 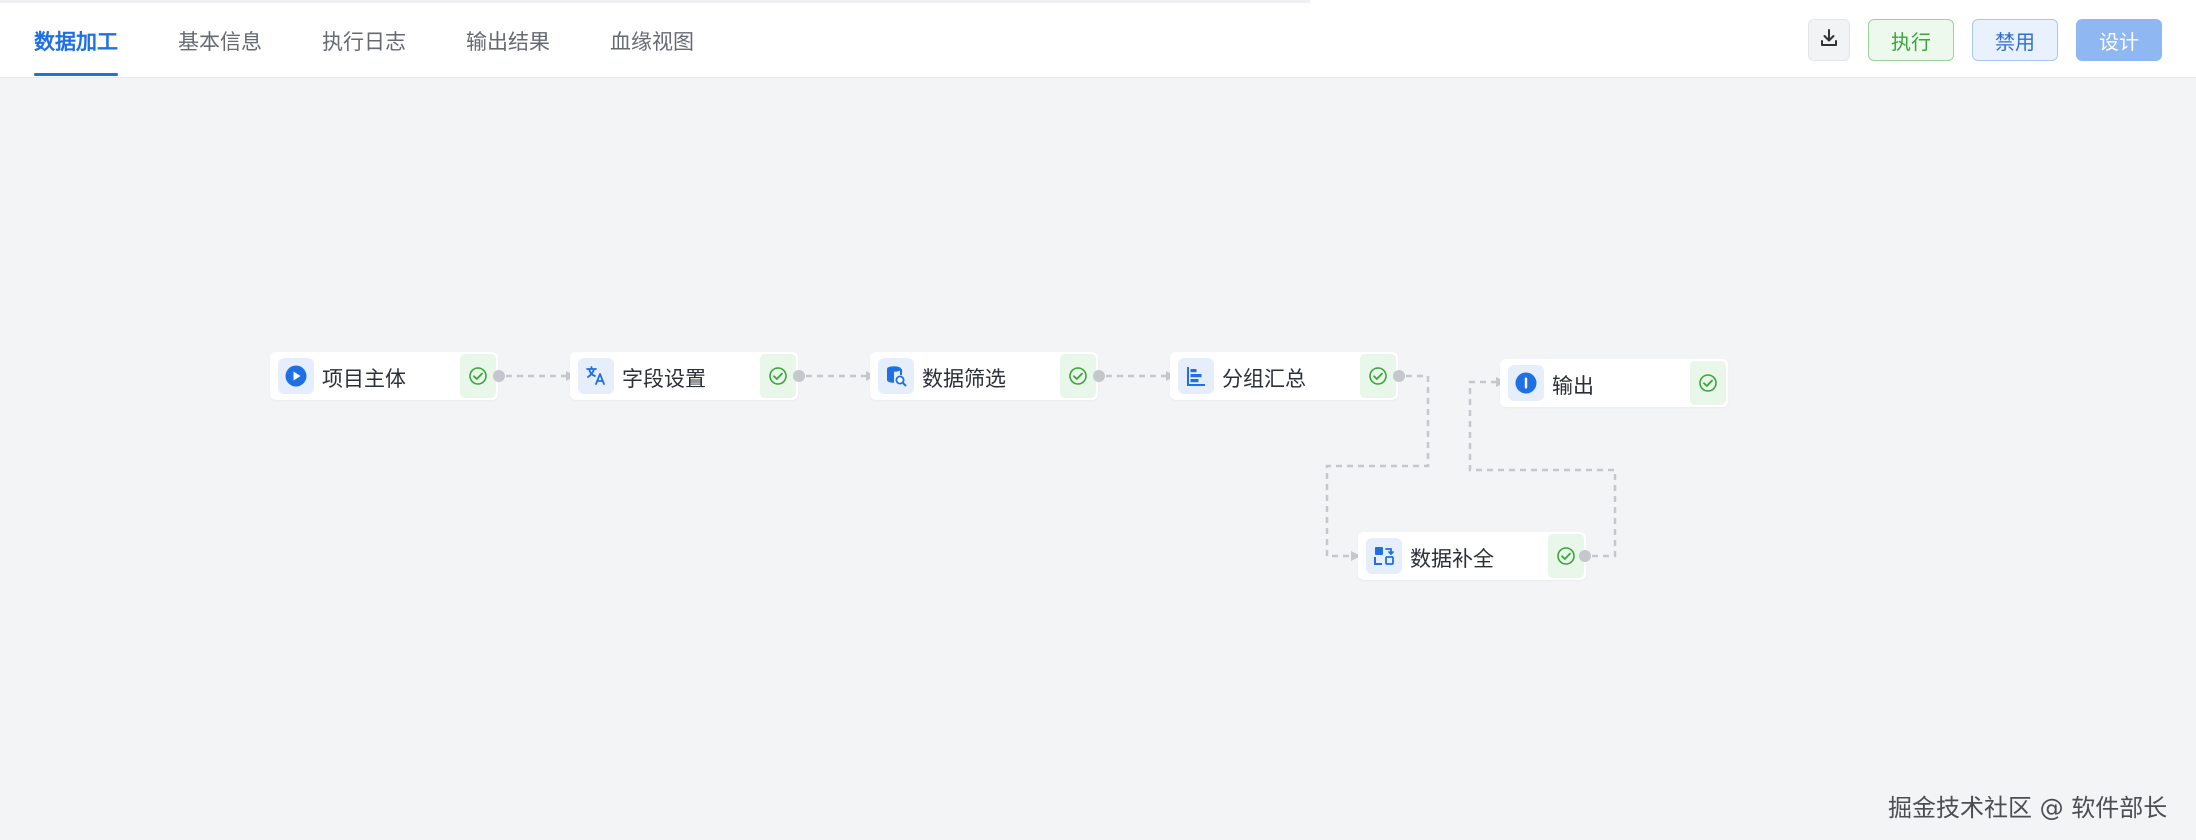 I want to click on group-bars-icon, so click(x=1196, y=376).